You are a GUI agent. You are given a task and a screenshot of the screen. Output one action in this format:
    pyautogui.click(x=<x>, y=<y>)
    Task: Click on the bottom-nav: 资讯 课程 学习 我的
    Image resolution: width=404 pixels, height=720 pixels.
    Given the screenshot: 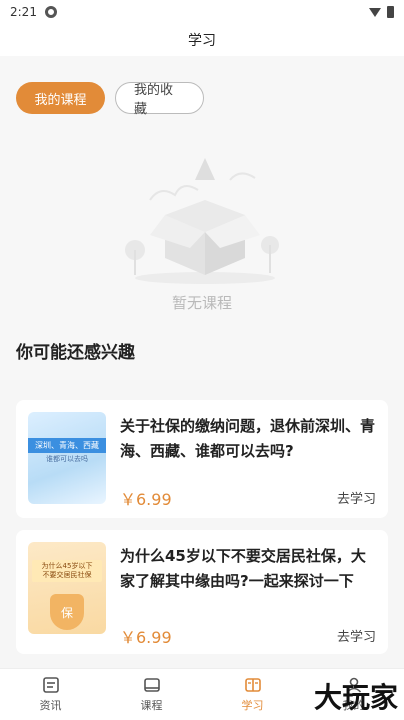 What is the action you would take?
    pyautogui.click(x=202, y=694)
    